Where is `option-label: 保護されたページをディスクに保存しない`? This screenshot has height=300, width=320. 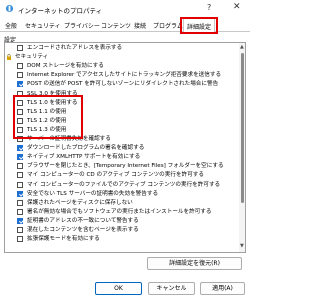 option-label: 保護されたページをディスクに保存しない is located at coordinates (80, 202).